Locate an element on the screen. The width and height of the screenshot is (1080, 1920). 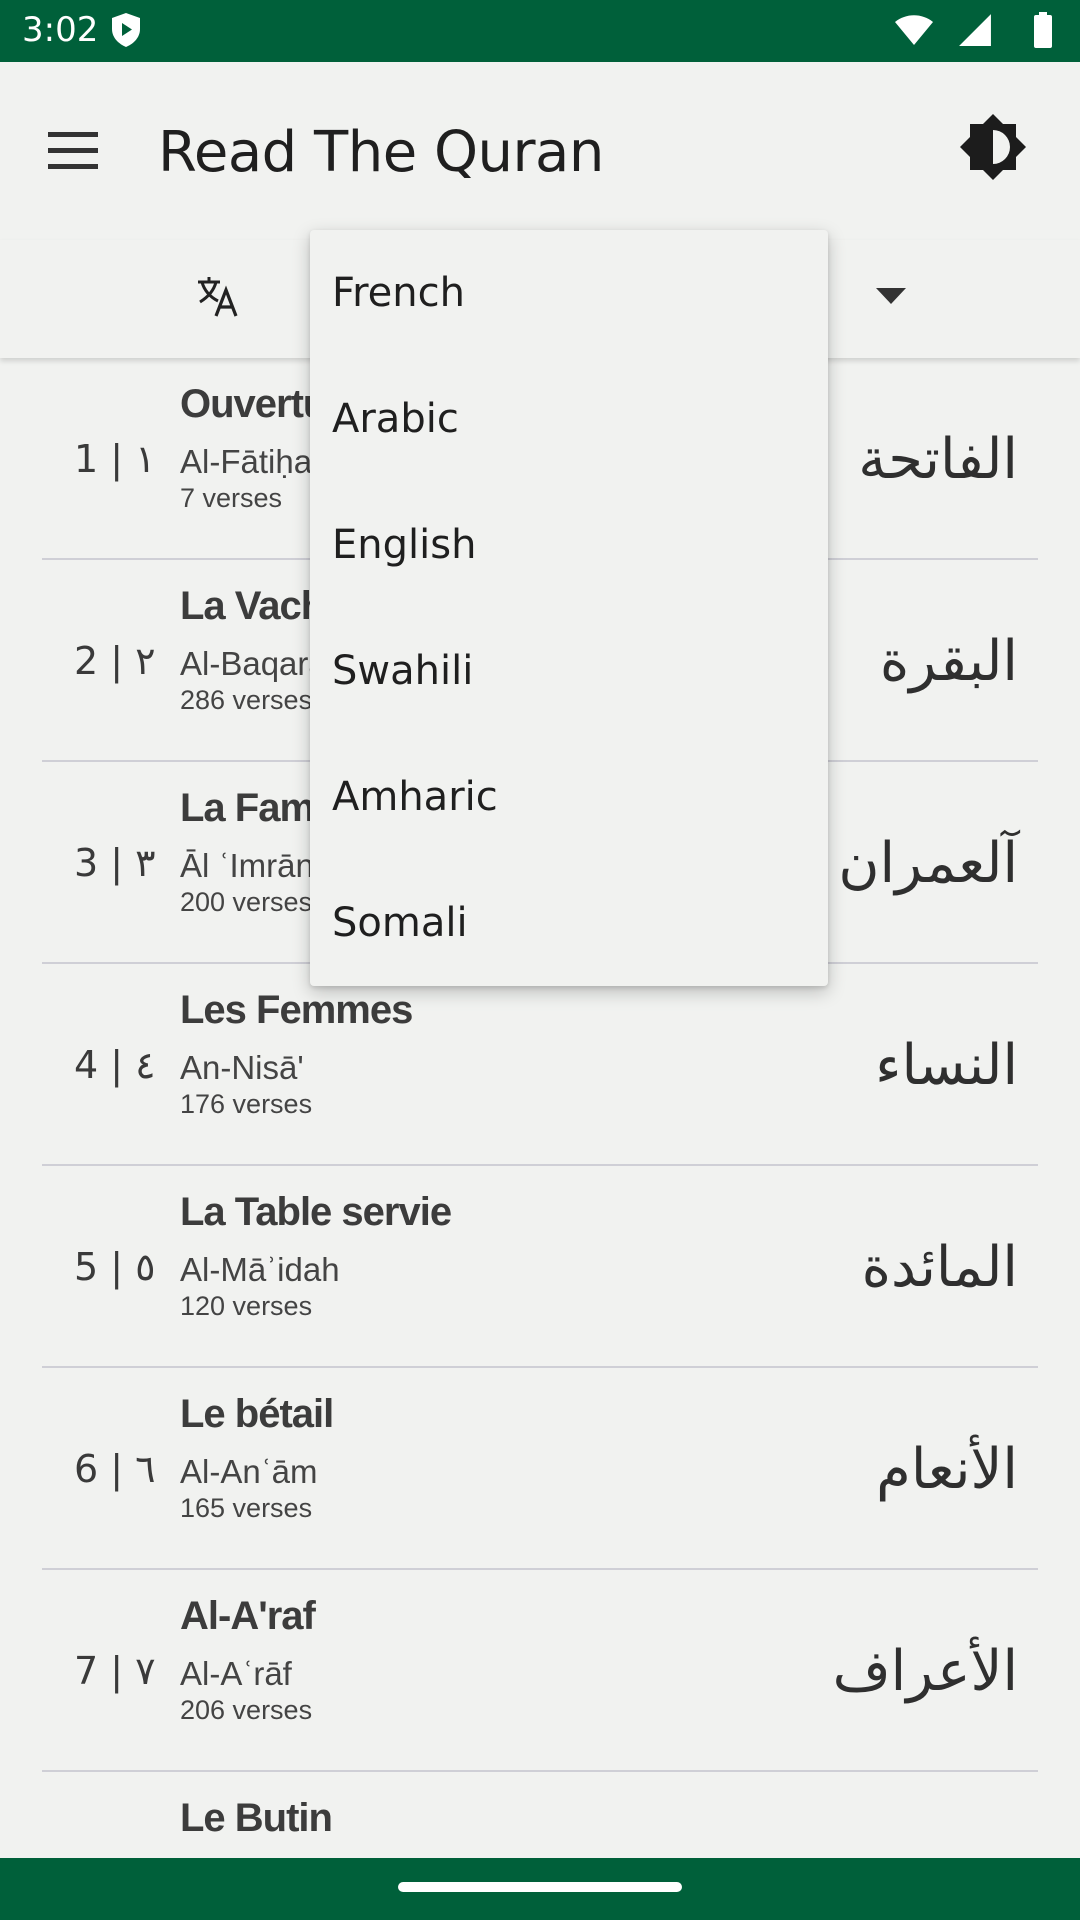
navigation-bar is located at coordinates (540, 1889).